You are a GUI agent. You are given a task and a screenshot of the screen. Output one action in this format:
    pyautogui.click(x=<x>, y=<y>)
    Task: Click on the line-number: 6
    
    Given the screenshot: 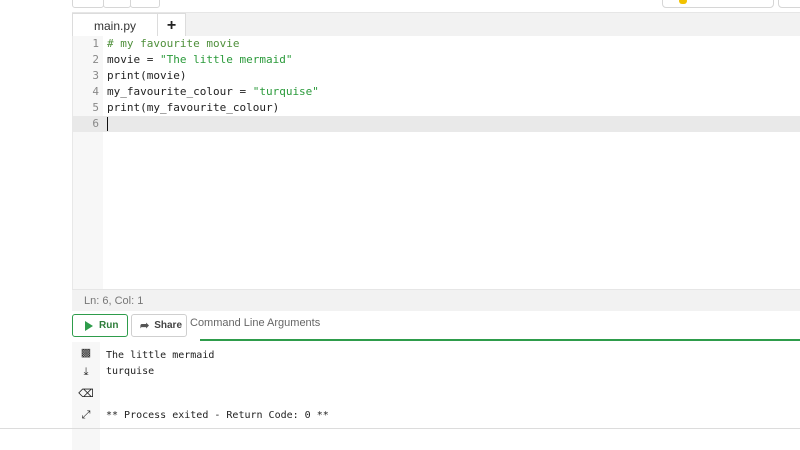 What is the action you would take?
    pyautogui.click(x=95, y=123)
    